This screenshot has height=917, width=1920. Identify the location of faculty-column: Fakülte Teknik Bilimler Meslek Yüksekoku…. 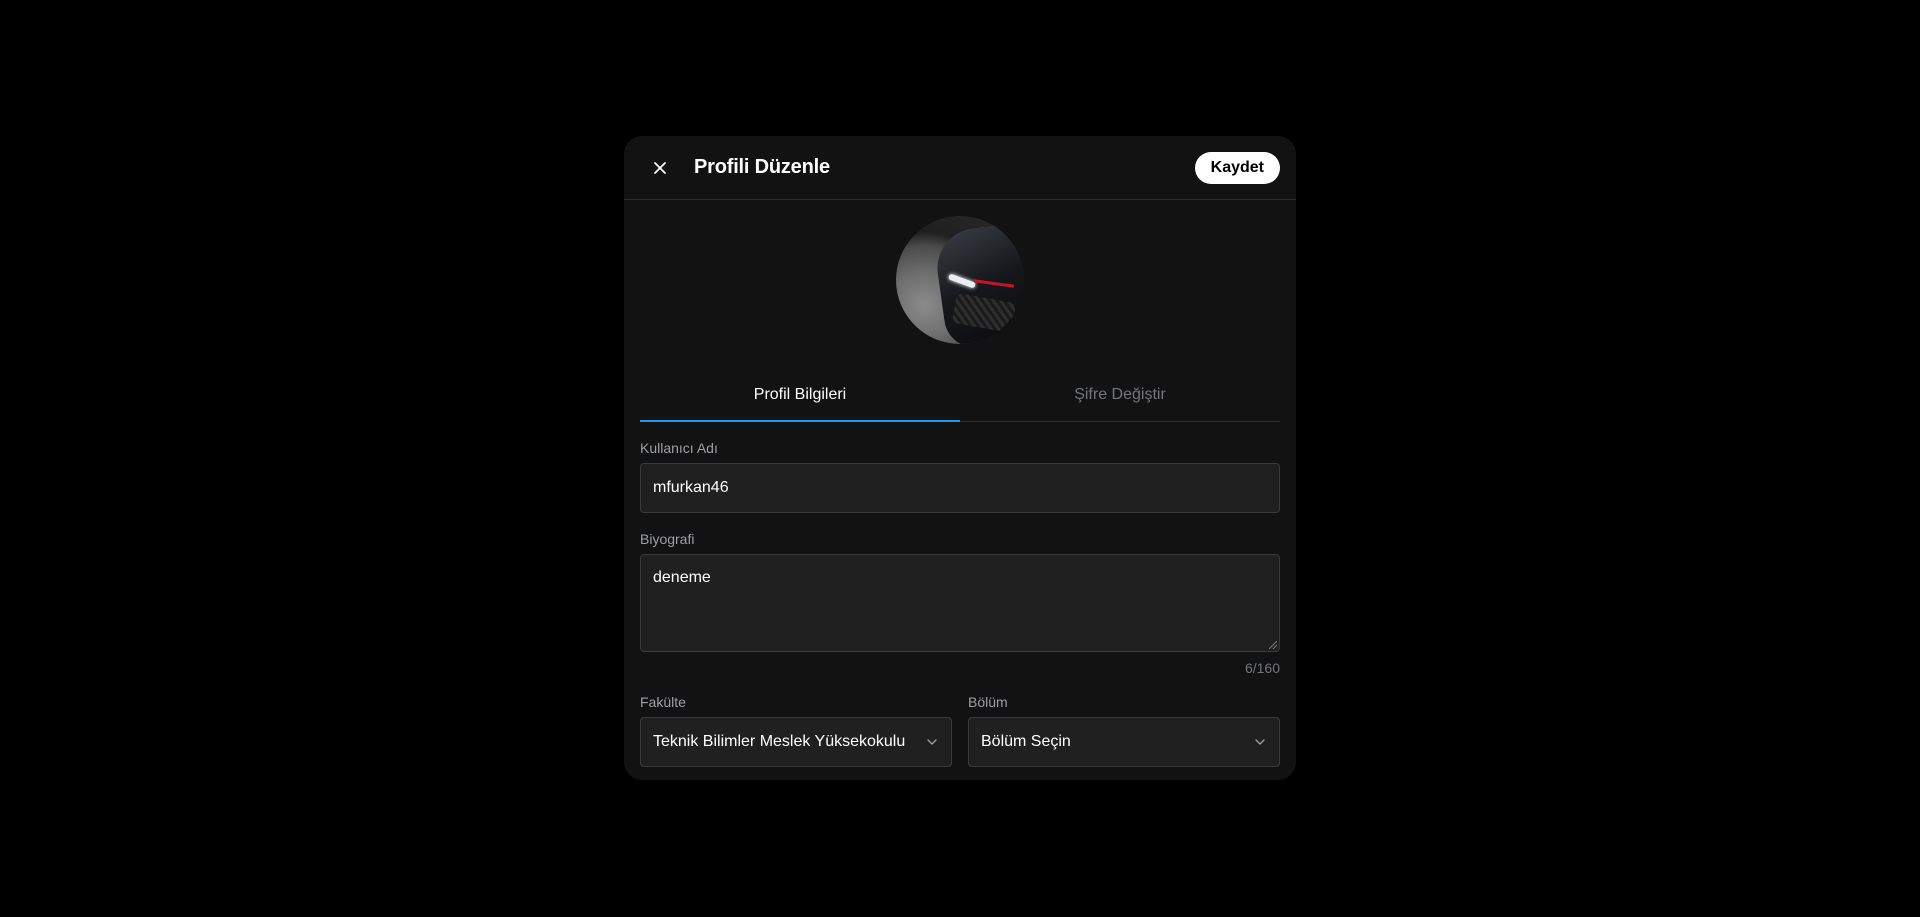
(796, 721).